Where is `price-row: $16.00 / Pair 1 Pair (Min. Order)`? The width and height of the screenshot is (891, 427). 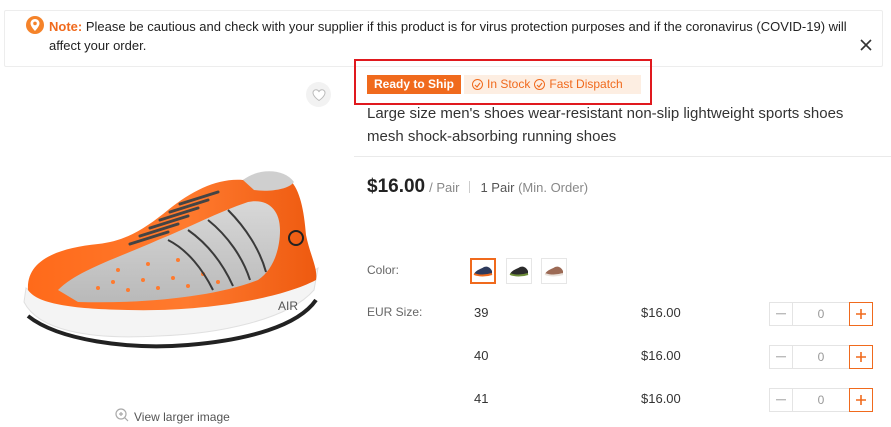 price-row: $16.00 / Pair 1 Pair (Min. Order) is located at coordinates (477, 187).